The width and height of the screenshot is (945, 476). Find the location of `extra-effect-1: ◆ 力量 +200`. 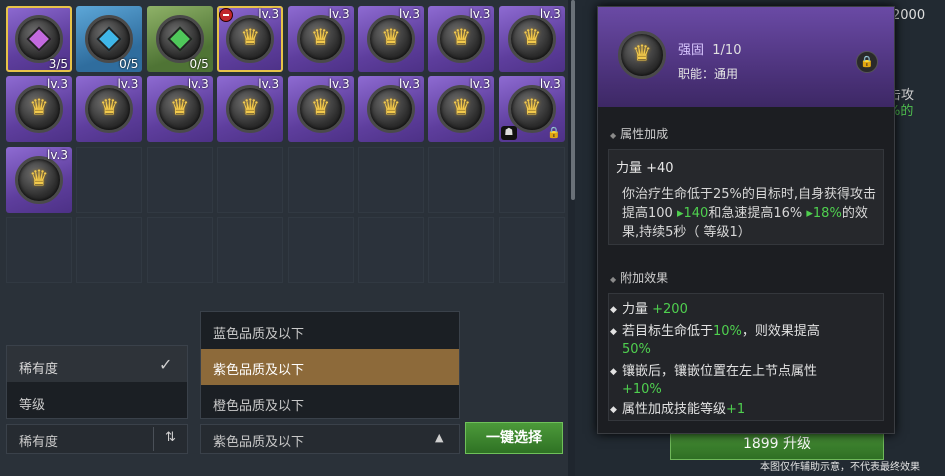

extra-effect-1: ◆ 力量 +200 is located at coordinates (649, 309).